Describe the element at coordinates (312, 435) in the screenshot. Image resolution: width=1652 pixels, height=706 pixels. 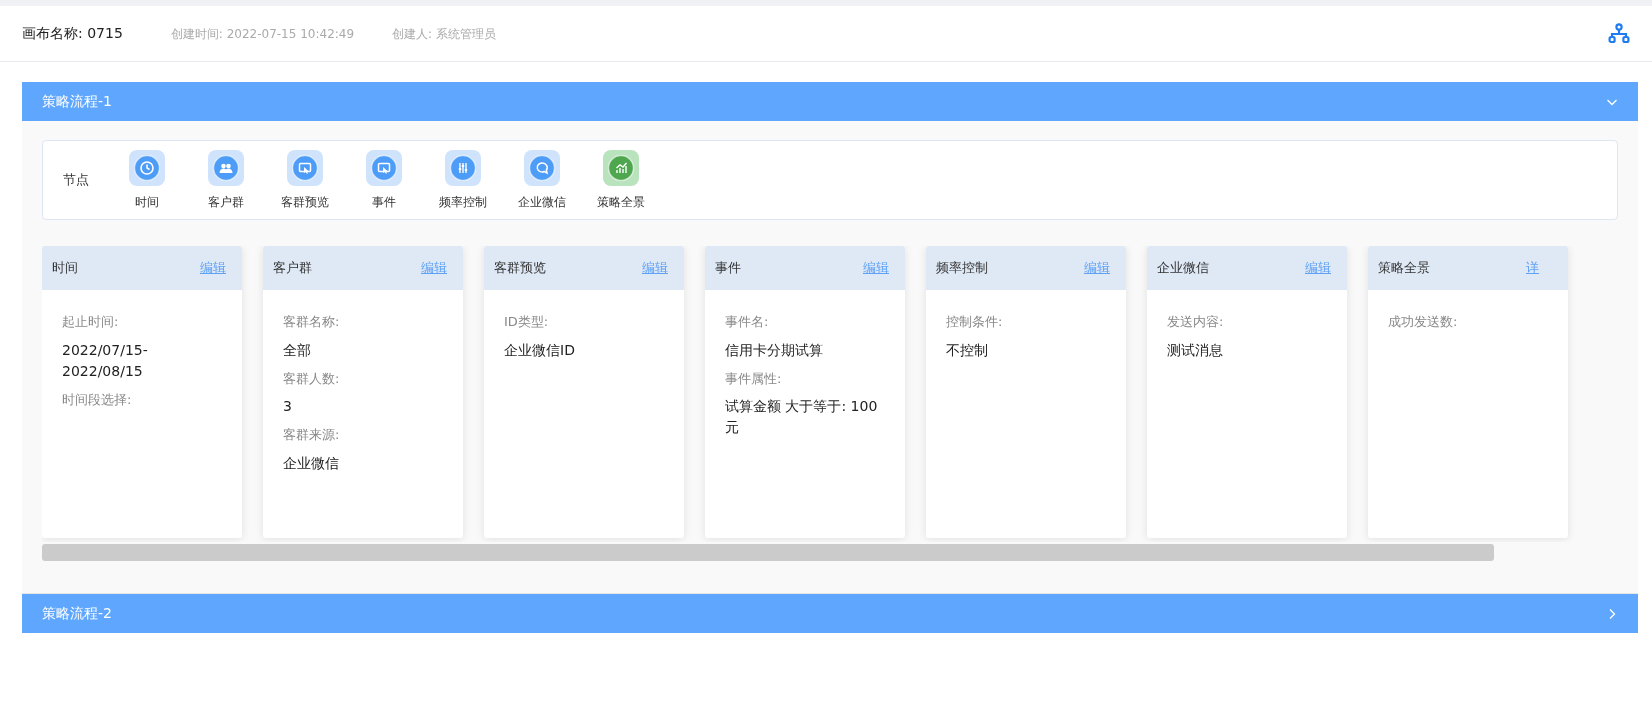
I see `field-label: 客群来源:` at that location.